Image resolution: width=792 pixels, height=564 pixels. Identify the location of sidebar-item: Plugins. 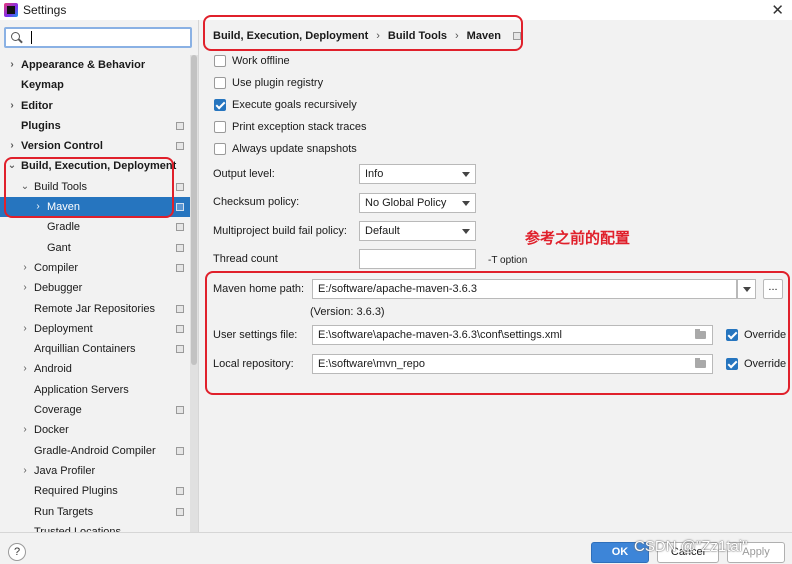
(95, 126).